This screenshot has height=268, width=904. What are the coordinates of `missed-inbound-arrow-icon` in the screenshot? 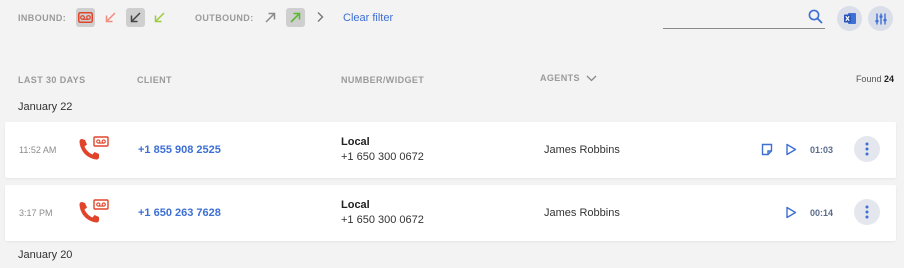 It's located at (110, 17).